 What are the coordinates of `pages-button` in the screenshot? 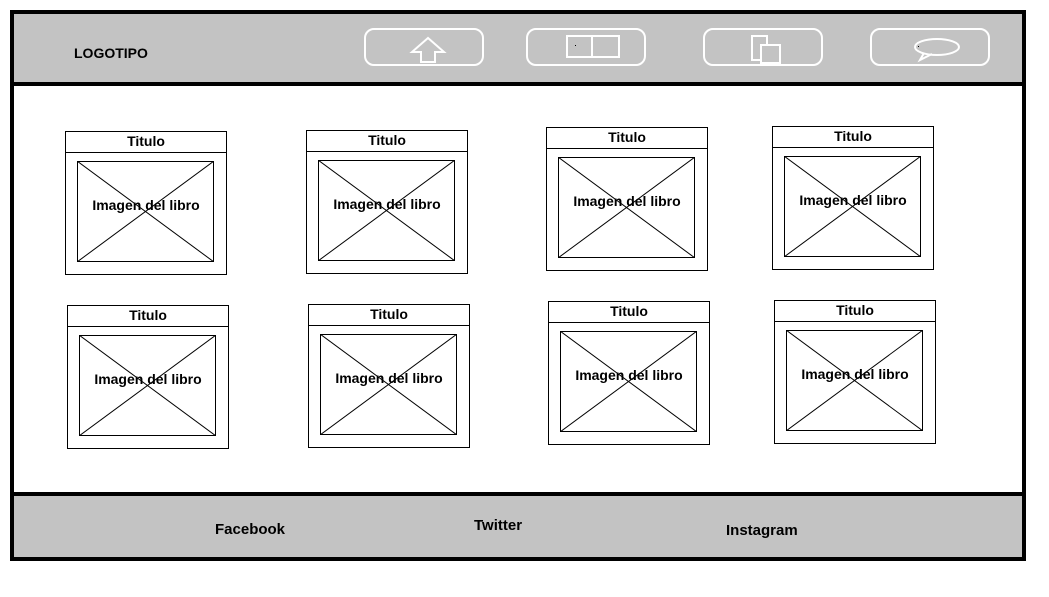 It's located at (763, 47).